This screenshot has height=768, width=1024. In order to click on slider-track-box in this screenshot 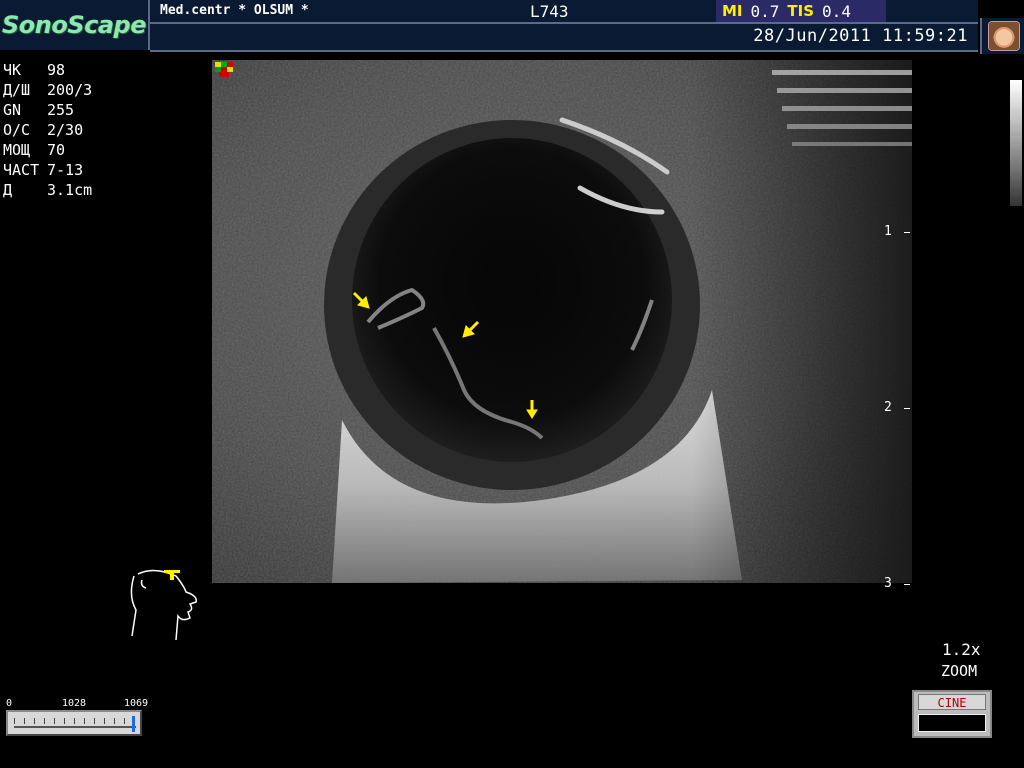, I will do `click(74, 723)`.